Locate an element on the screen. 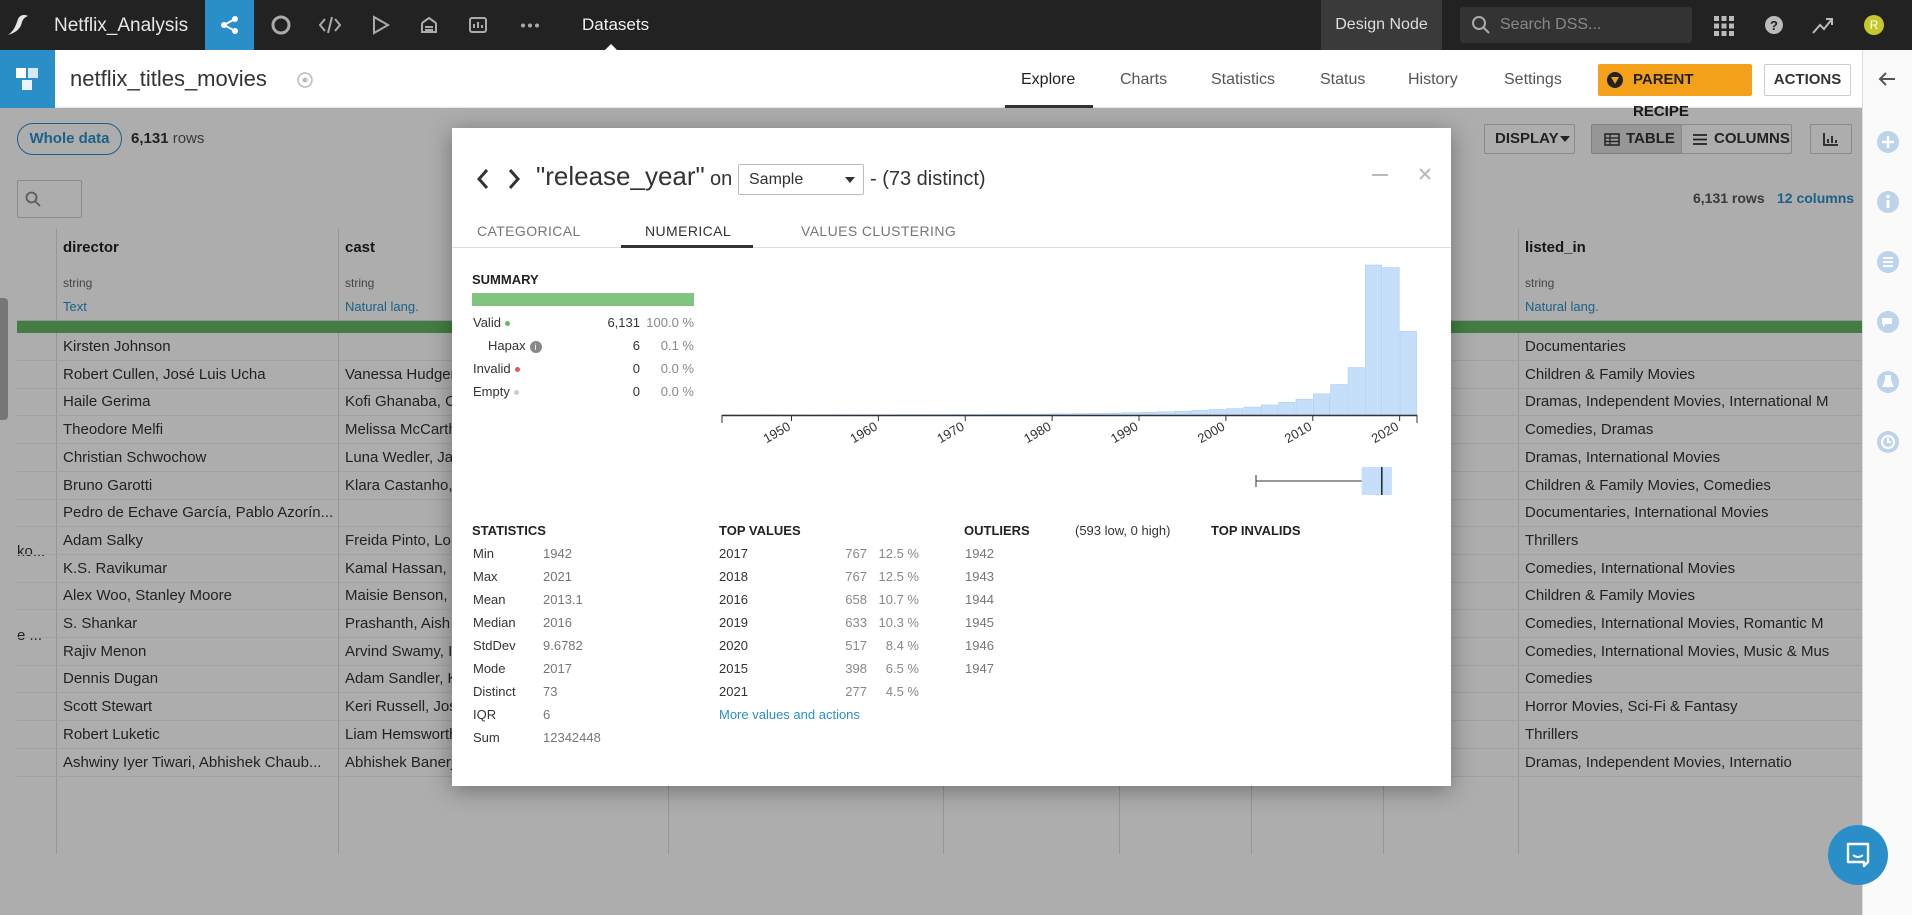 Image resolution: width=1912 pixels, height=915 pixels. histogram-x-tick-label: 1950 is located at coordinates (776, 432).